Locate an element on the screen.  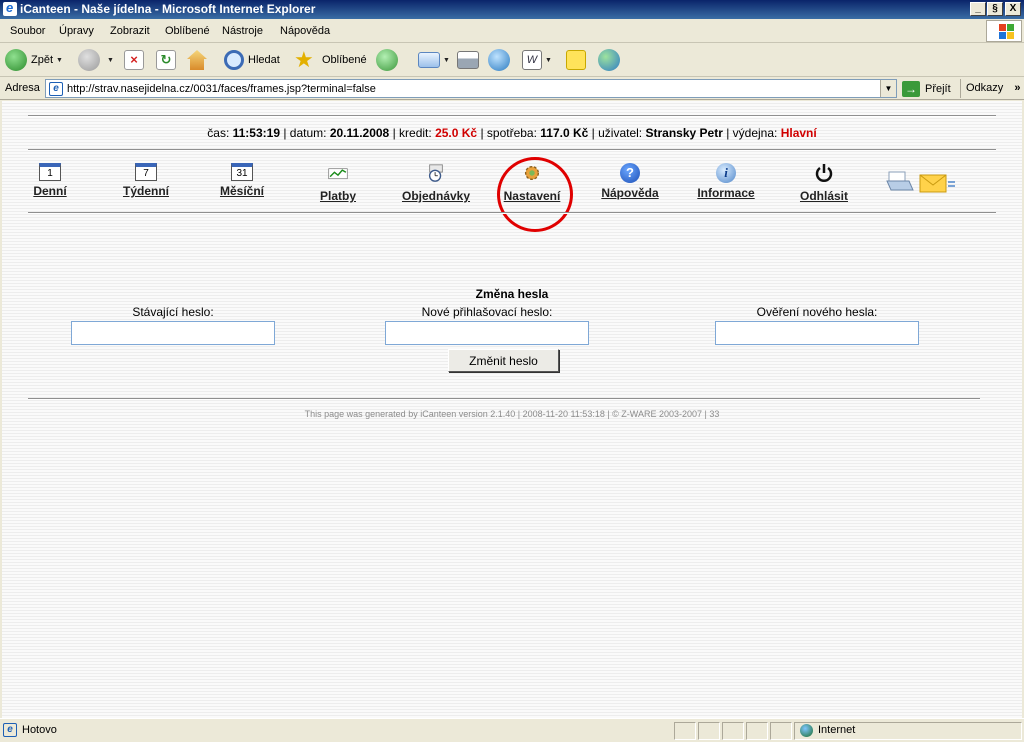
verify-password-label: Ověření nového hesla: is located at coordinates (817, 312).